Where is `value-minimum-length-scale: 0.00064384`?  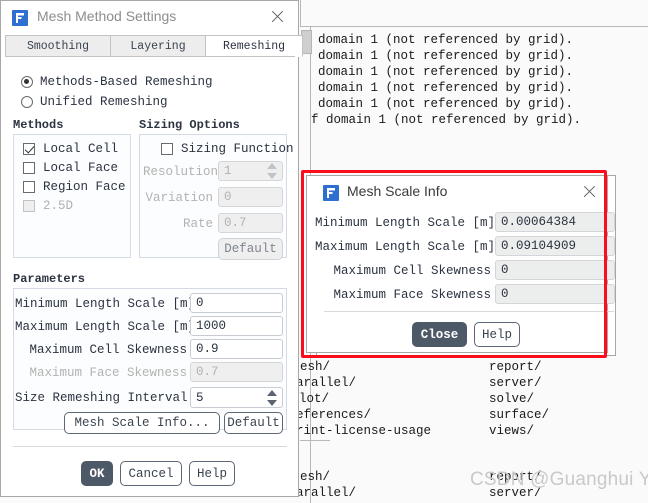 value-minimum-length-scale: 0.00064384 is located at coordinates (555, 222).